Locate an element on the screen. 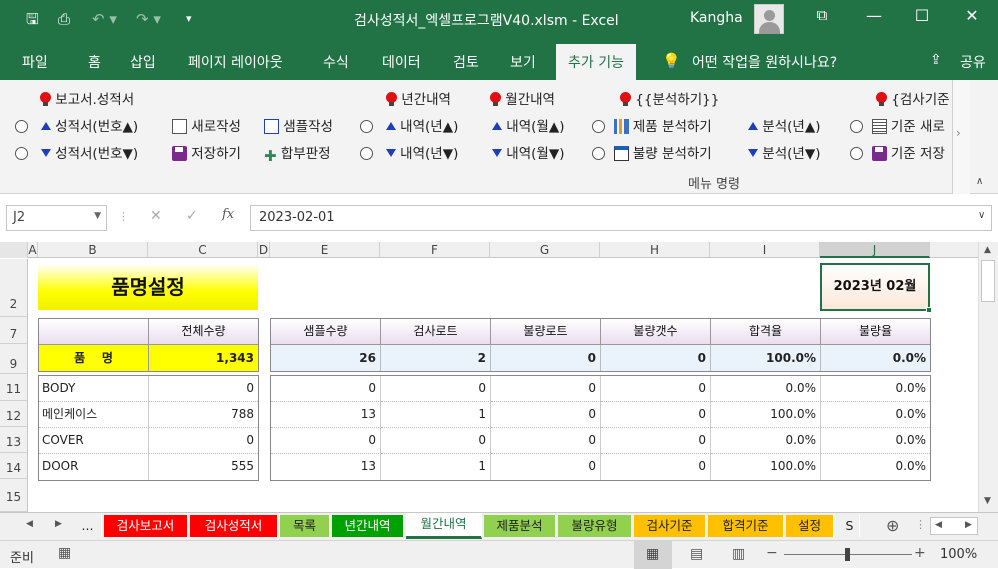 This screenshot has height=569, width=998. report-down-button: 성적서(번호▼) is located at coordinates (76, 152).